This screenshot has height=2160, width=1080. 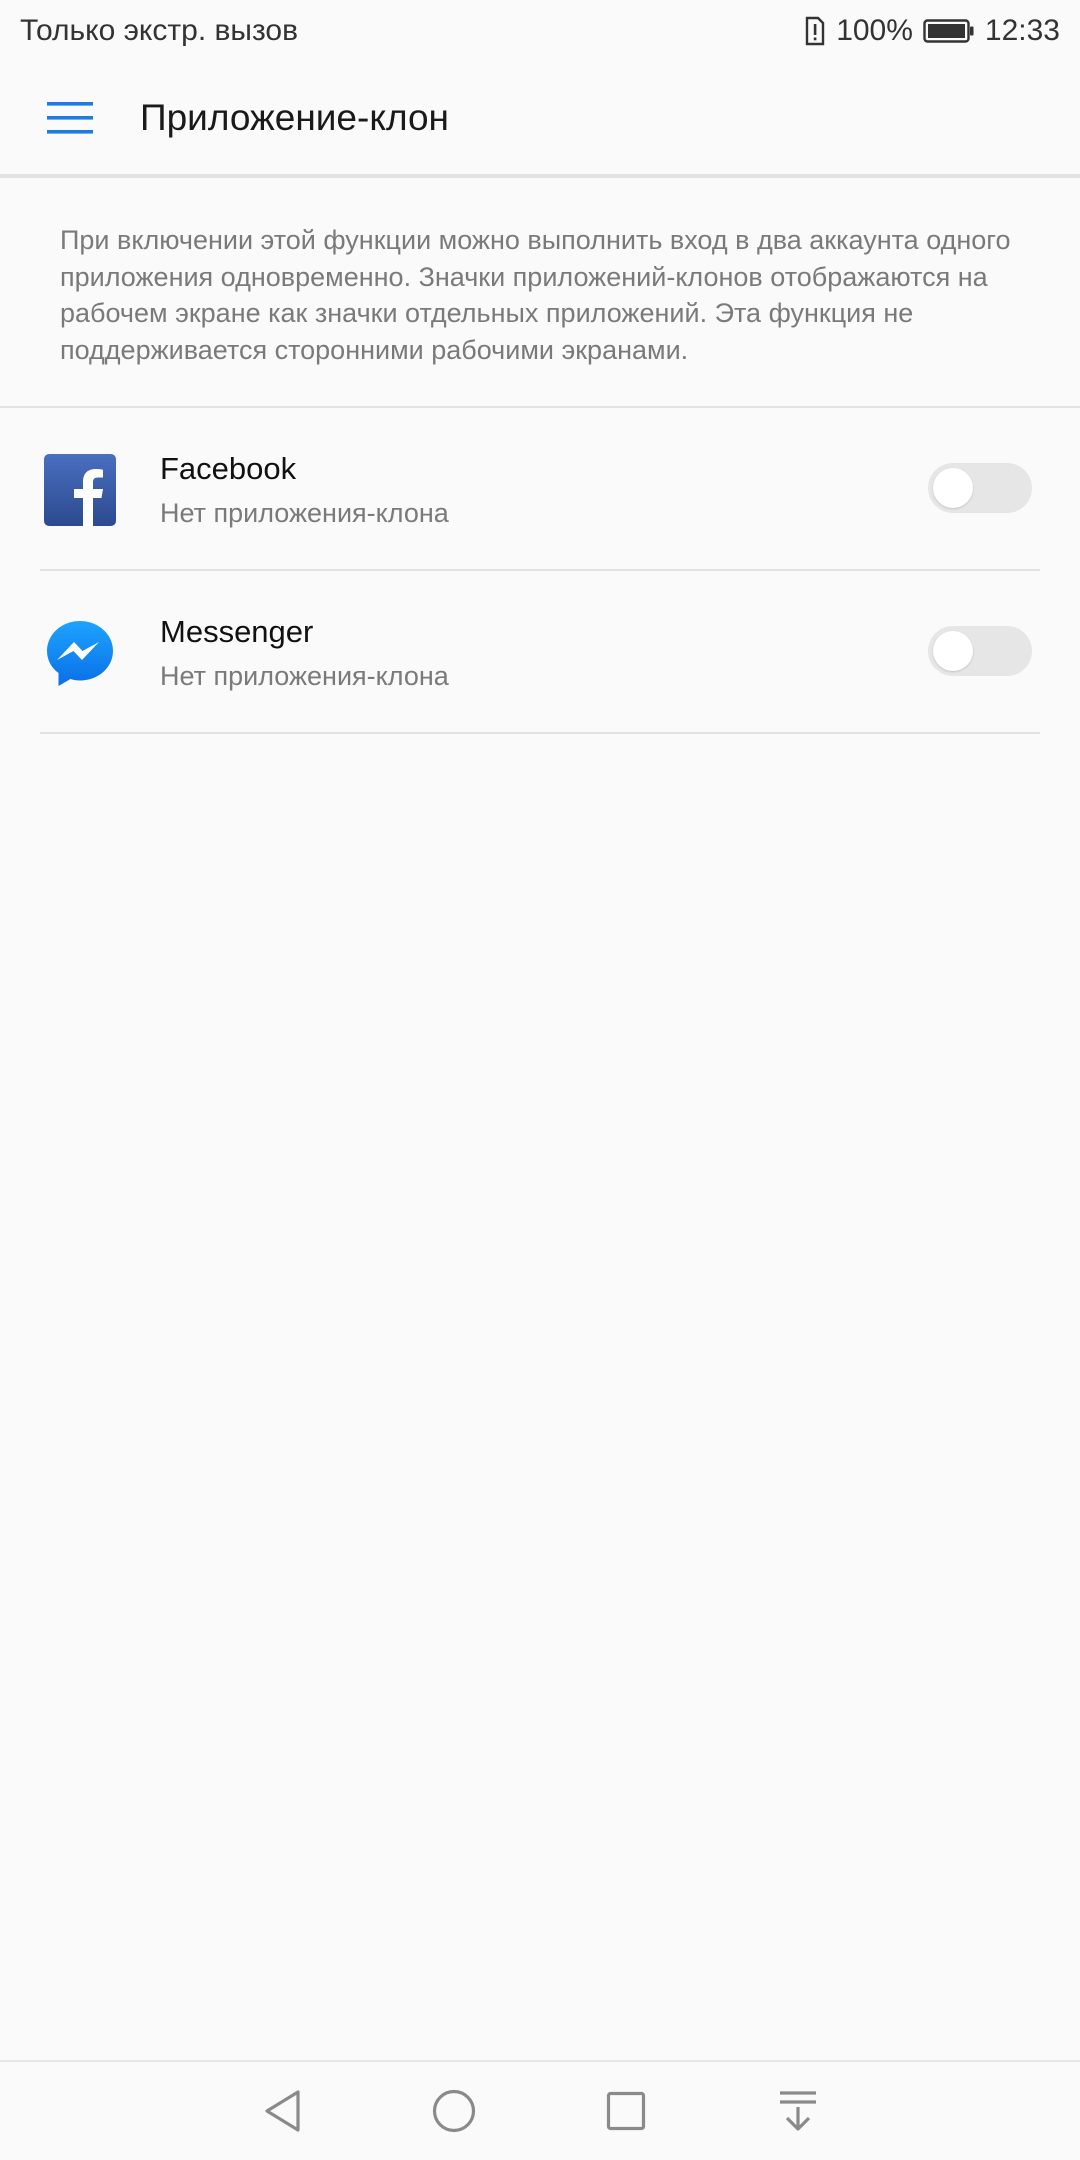 I want to click on app-name: Facebook, so click(x=228, y=468).